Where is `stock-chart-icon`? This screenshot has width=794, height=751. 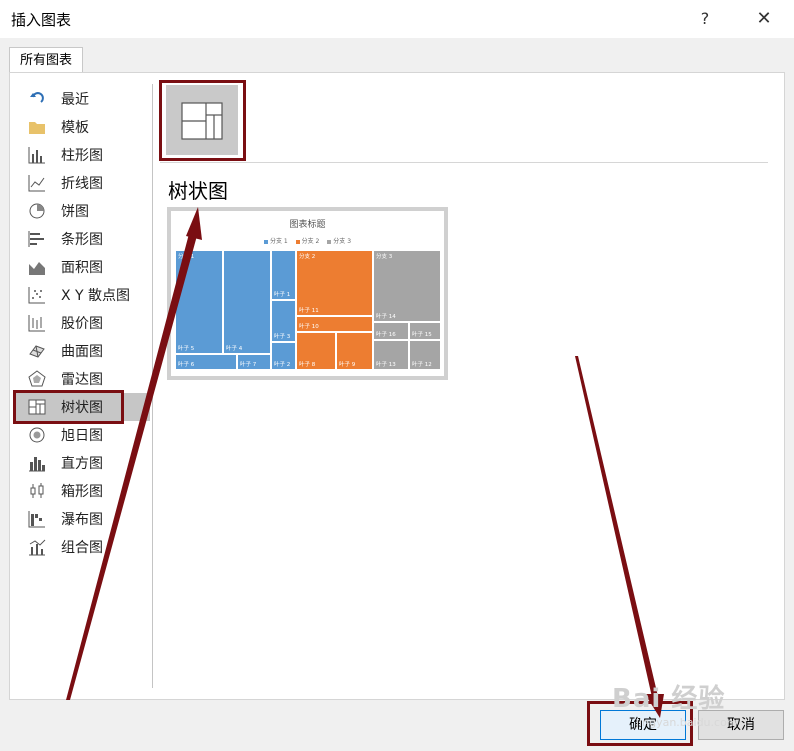 stock-chart-icon is located at coordinates (37, 323).